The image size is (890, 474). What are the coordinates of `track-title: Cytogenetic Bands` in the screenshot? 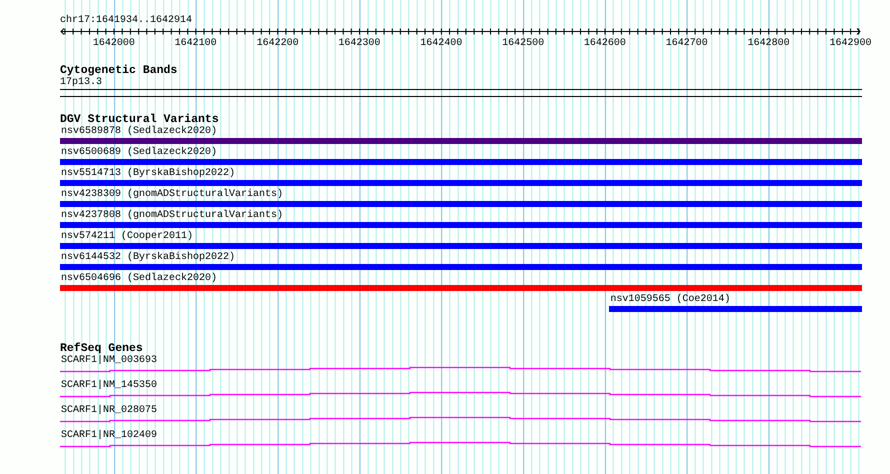 It's located at (119, 71).